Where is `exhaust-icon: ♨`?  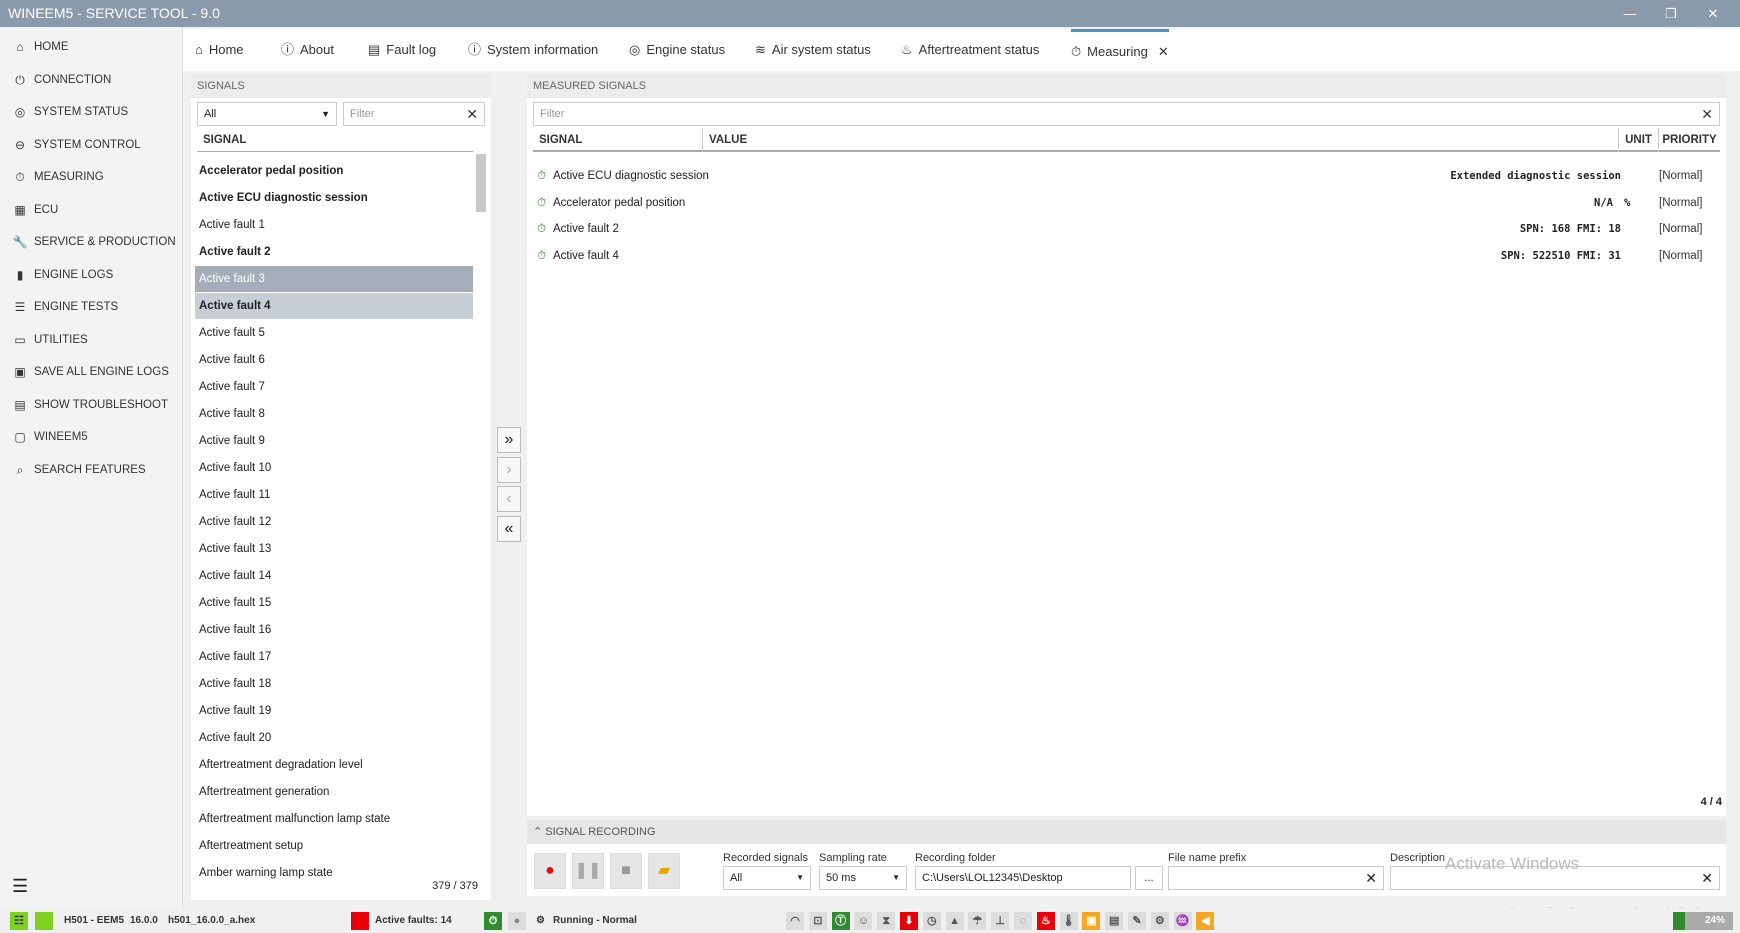 exhaust-icon: ♨ is located at coordinates (1045, 921).